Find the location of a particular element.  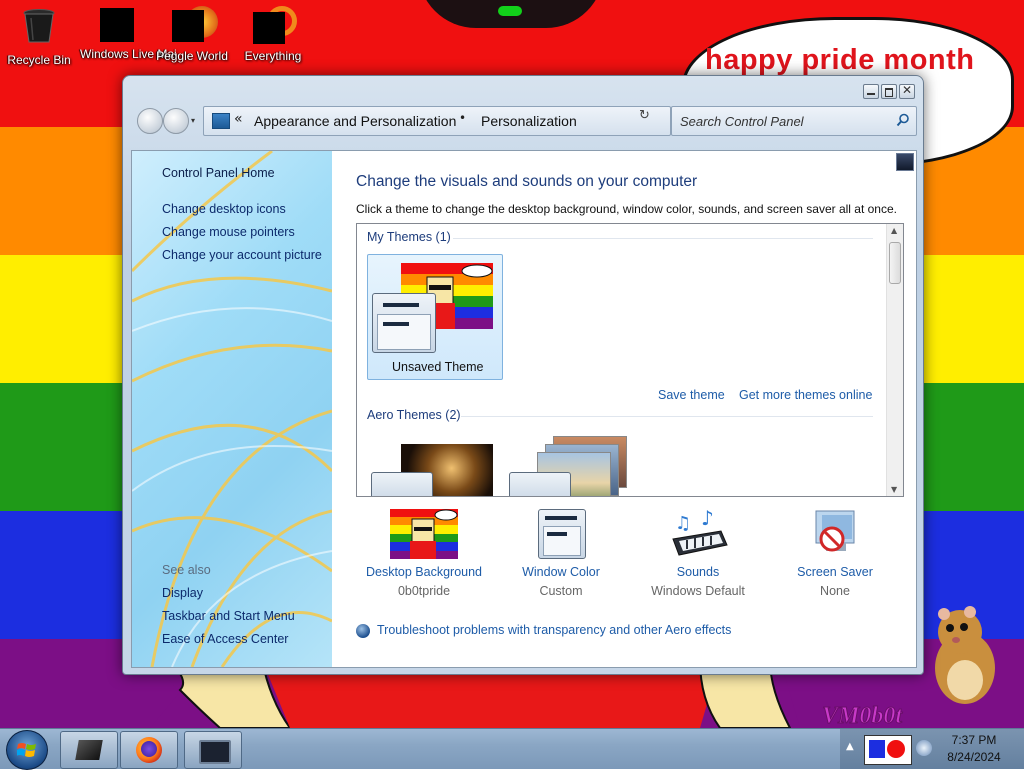

network-icon is located at coordinates (924, 748).